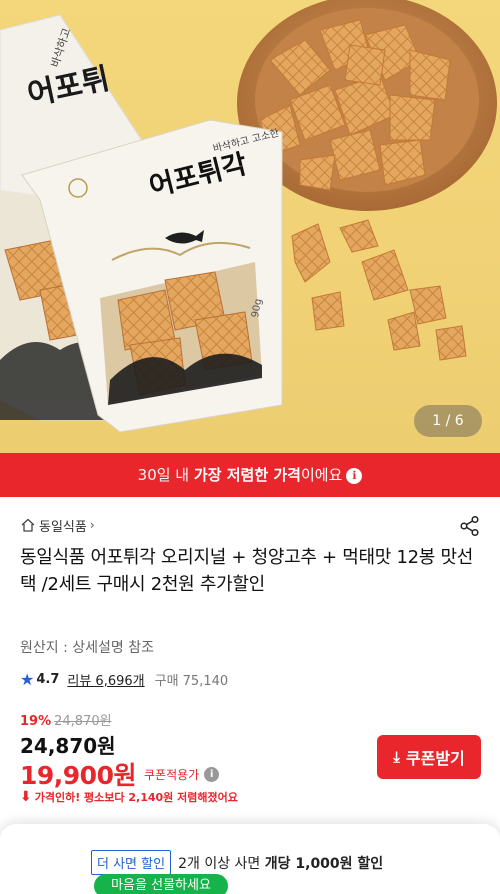  What do you see at coordinates (165, 475) in the screenshot?
I see `banner-prefix: 30일 내` at bounding box center [165, 475].